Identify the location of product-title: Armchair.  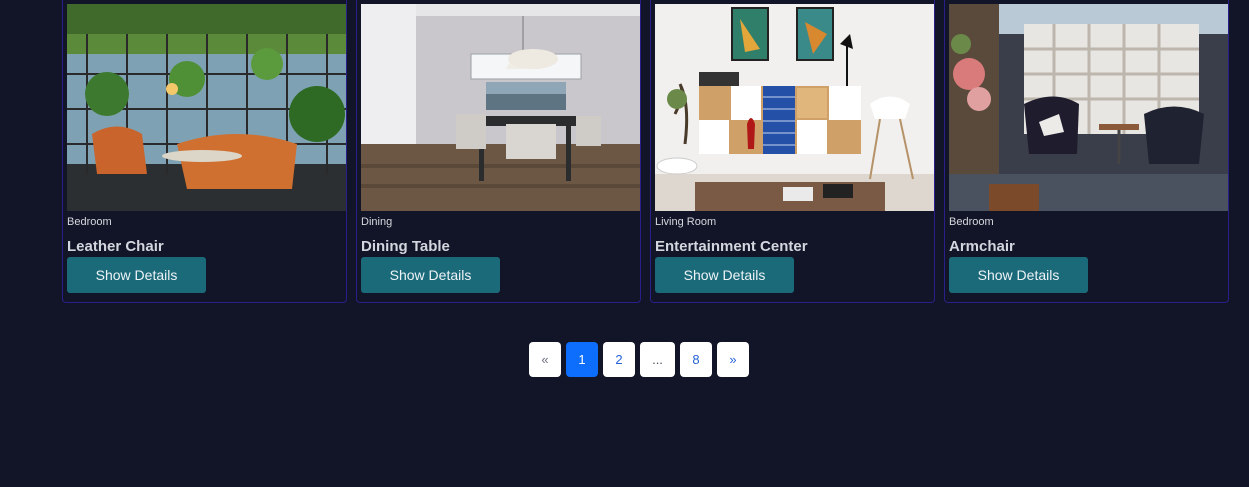
(982, 246).